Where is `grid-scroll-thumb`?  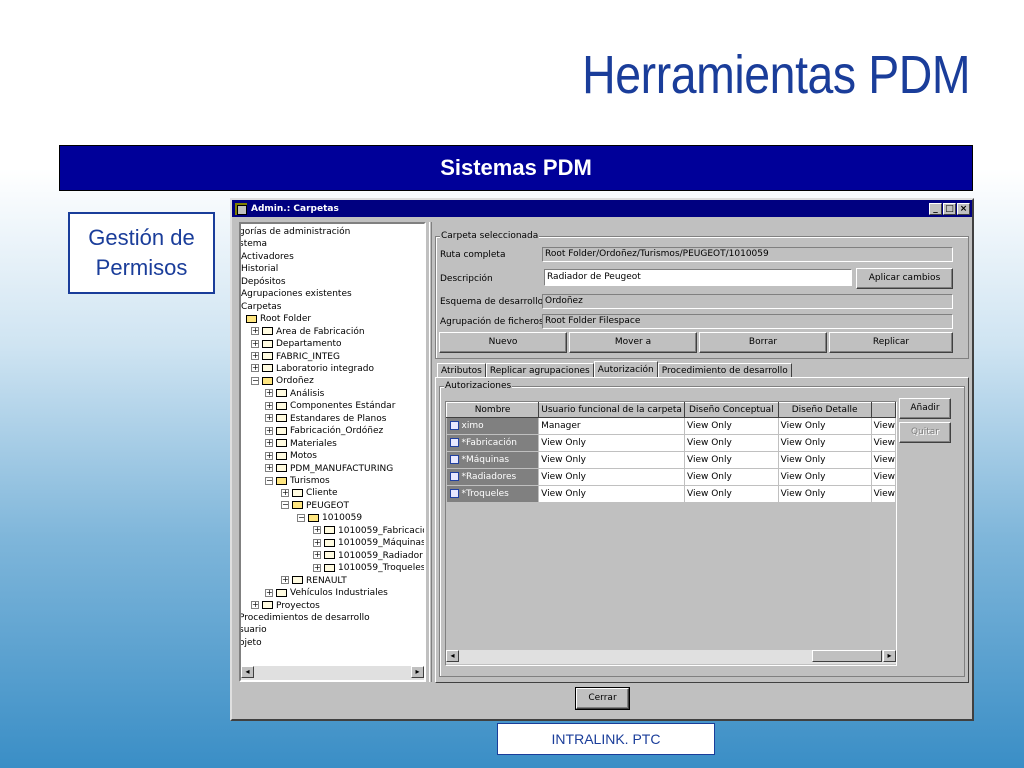
grid-scroll-thumb is located at coordinates (847, 656).